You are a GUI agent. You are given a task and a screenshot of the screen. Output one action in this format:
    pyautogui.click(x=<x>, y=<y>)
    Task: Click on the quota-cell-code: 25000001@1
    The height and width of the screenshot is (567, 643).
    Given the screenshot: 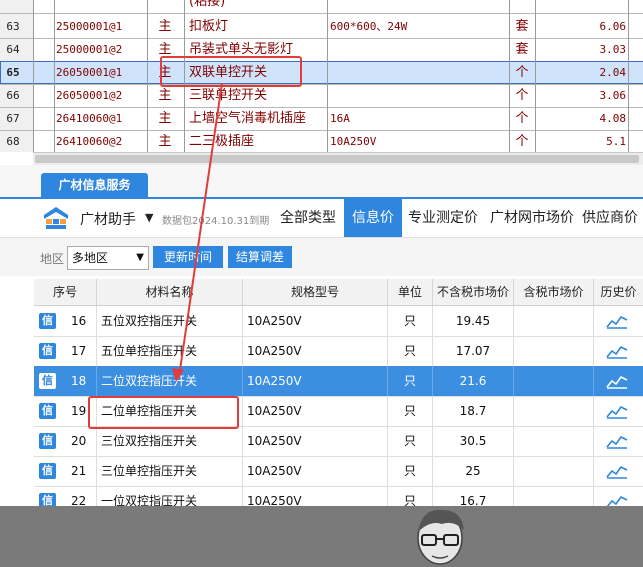 What is the action you would take?
    pyautogui.click(x=89, y=26)
    